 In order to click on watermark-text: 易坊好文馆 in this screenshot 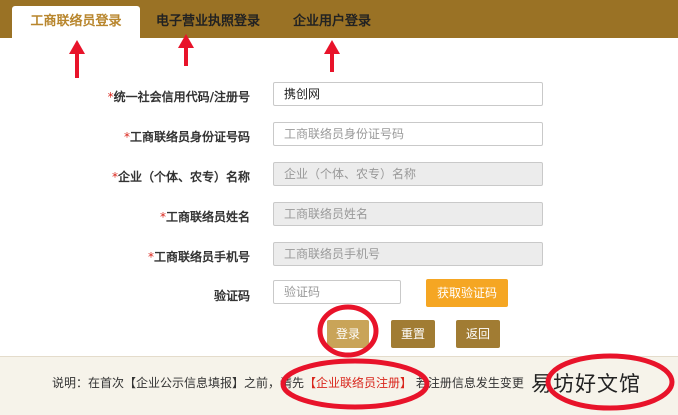, I will do `click(586, 384)`.